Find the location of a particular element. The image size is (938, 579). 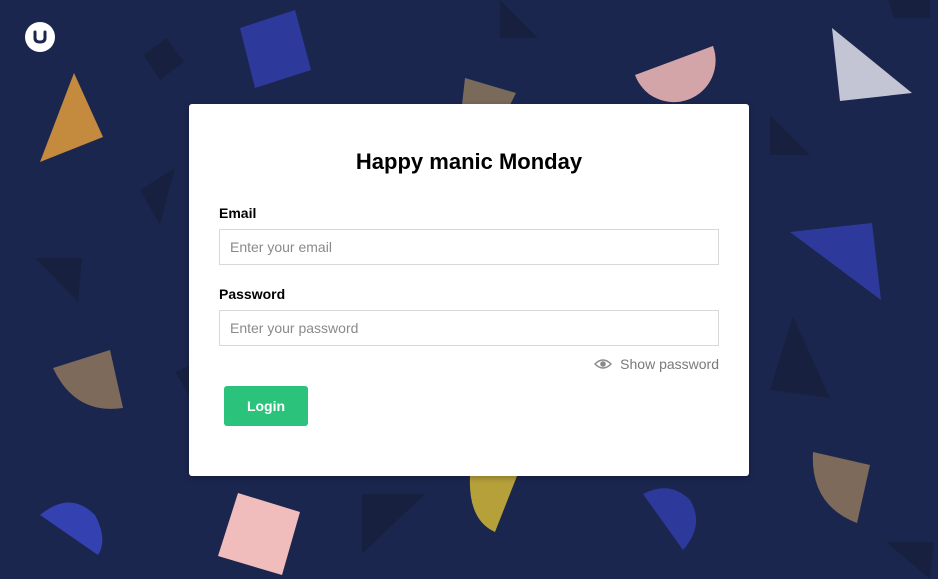

umbraco-logo-icon is located at coordinates (40, 37).